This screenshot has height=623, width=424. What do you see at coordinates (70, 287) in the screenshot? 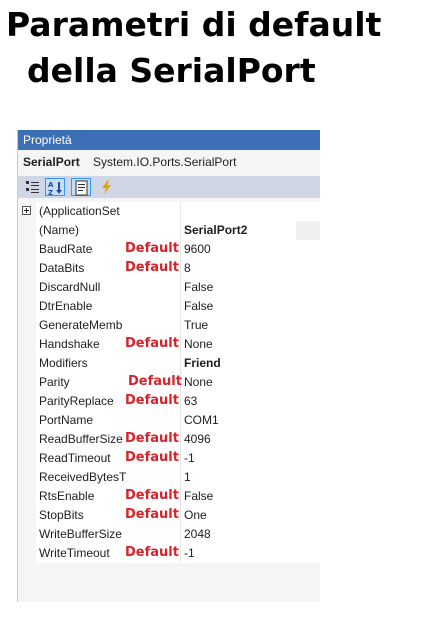
I see `property-name: DiscardNull` at bounding box center [70, 287].